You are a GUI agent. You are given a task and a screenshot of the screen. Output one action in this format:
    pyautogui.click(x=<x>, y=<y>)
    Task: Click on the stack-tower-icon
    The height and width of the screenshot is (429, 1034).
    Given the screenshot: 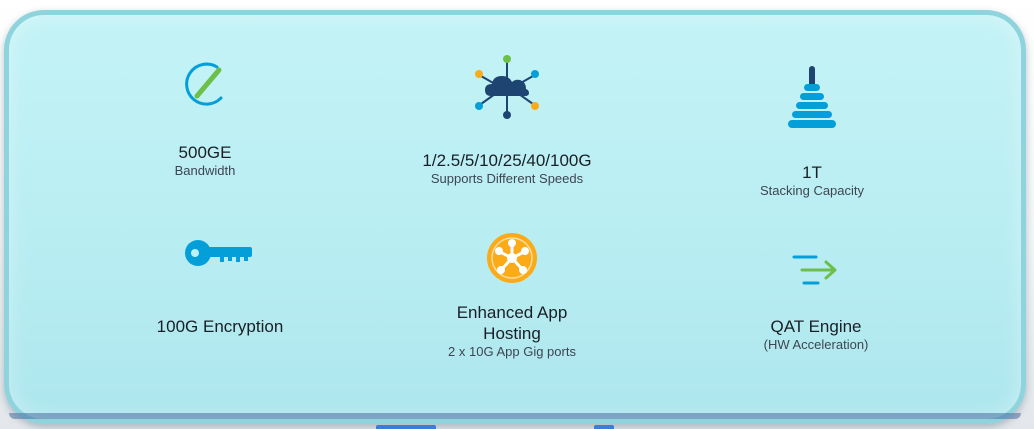 What is the action you would take?
    pyautogui.click(x=812, y=97)
    